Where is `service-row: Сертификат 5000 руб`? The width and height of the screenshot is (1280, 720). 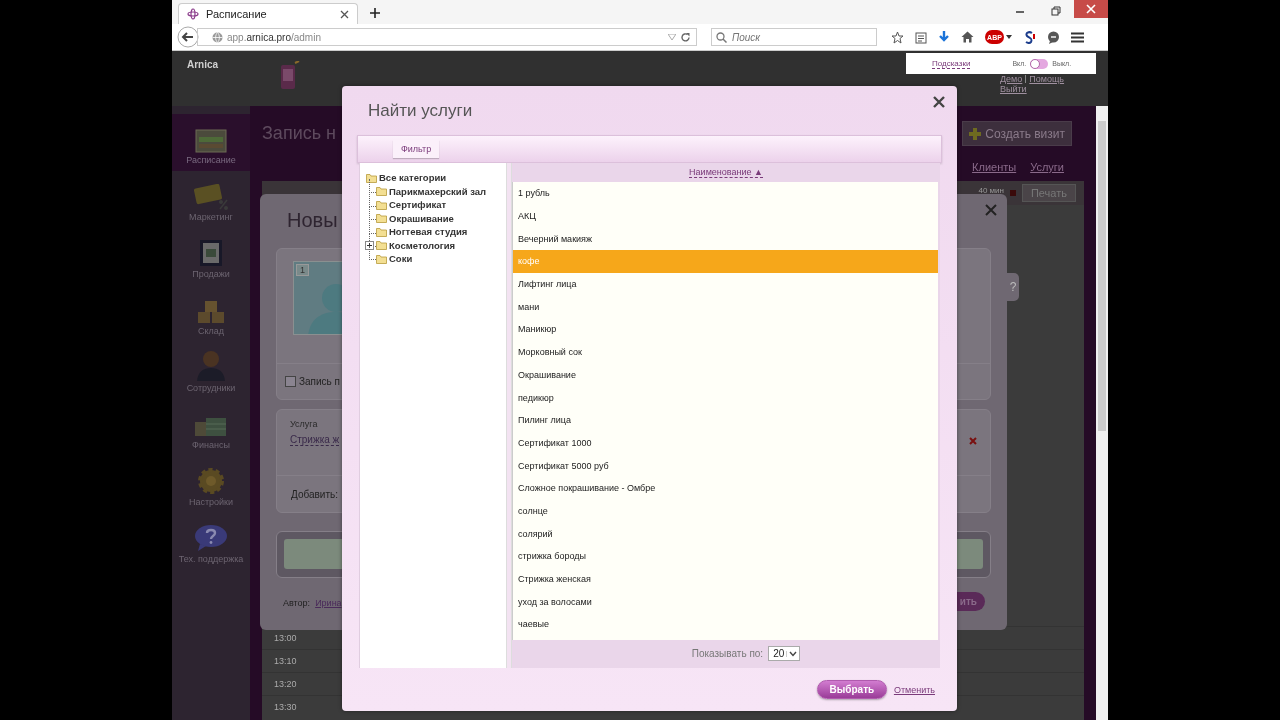
service-row: Сертификат 5000 руб is located at coordinates (725, 465).